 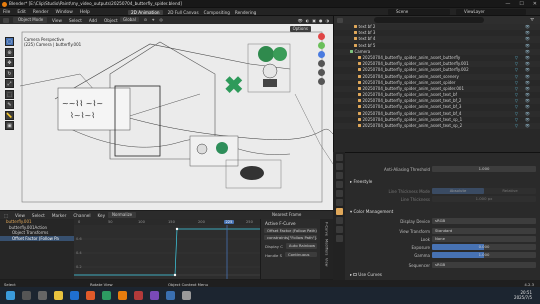 What do you see at coordinates (321, 54) in the screenshot?
I see `z-axis-icon` at bounding box center [321, 54].